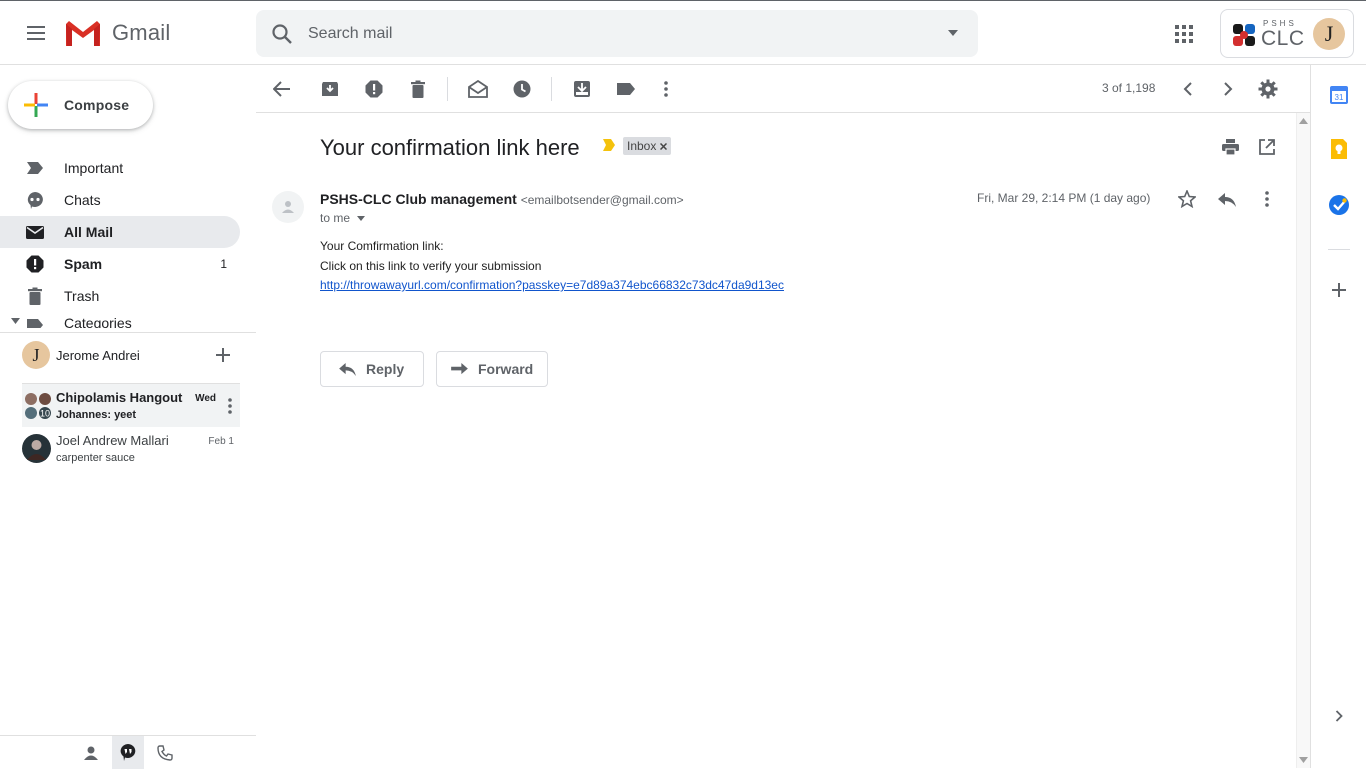 The image size is (1366, 769). I want to click on account-area: PSHS CLC J, so click(1287, 33).